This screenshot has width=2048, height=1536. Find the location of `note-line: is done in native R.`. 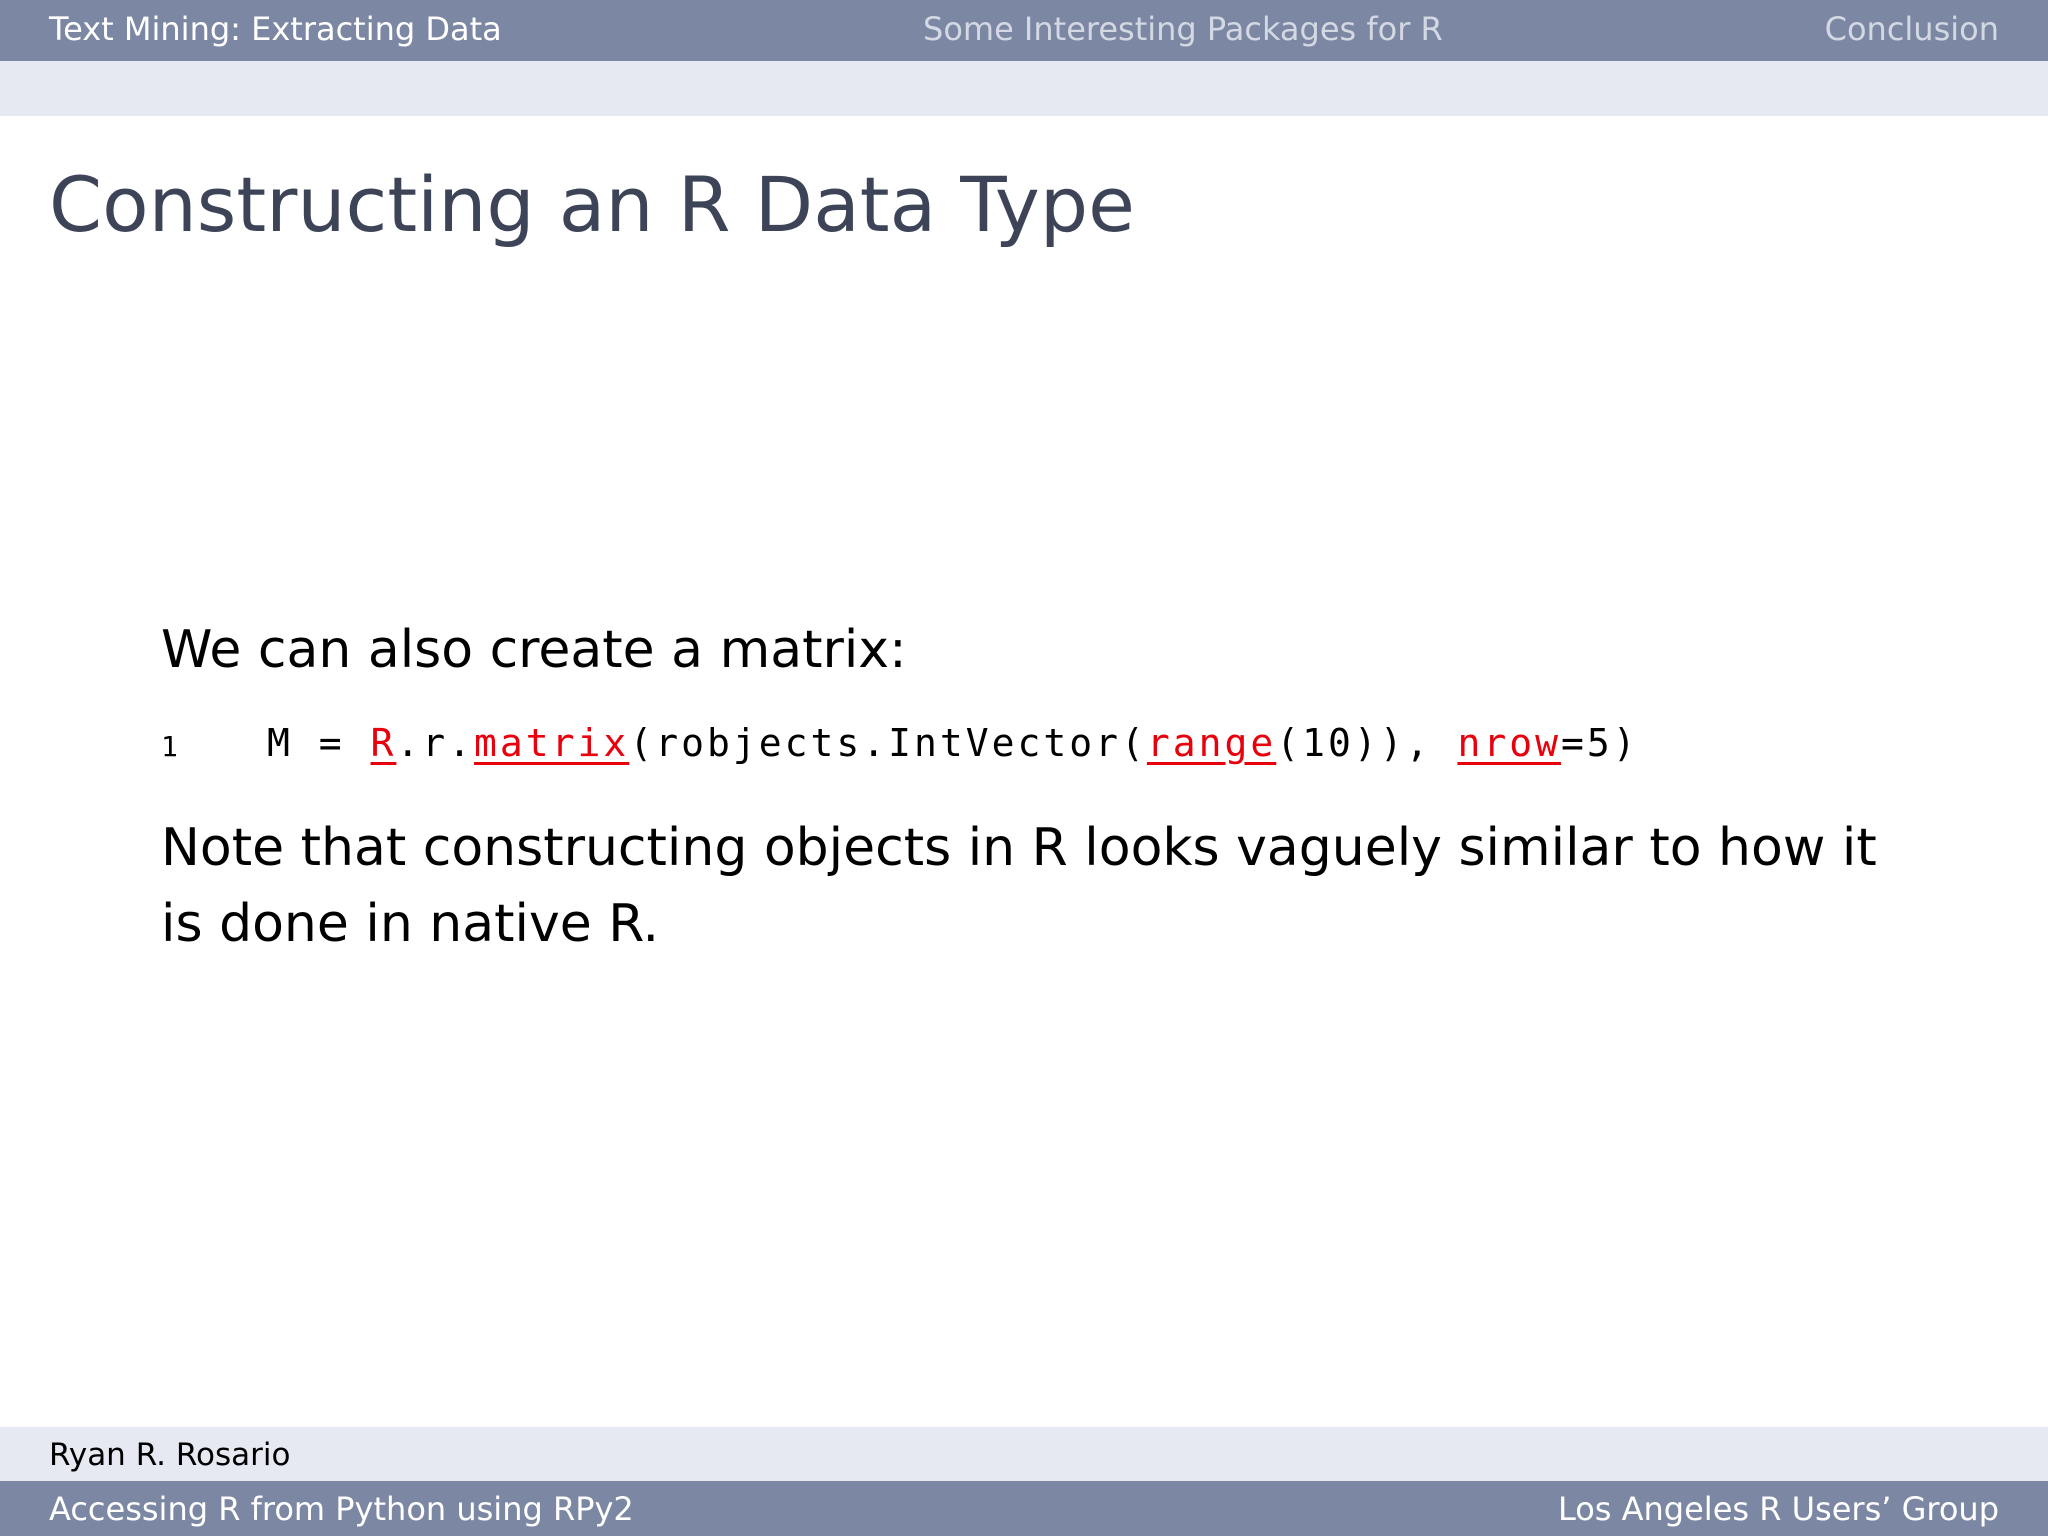

note-line: is done in native R. is located at coordinates (410, 924).